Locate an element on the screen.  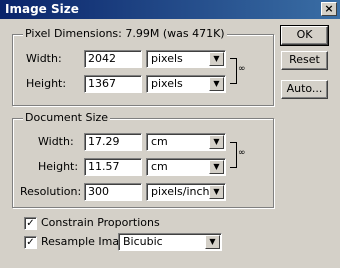
resolution-input: 300 is located at coordinates (113, 192).